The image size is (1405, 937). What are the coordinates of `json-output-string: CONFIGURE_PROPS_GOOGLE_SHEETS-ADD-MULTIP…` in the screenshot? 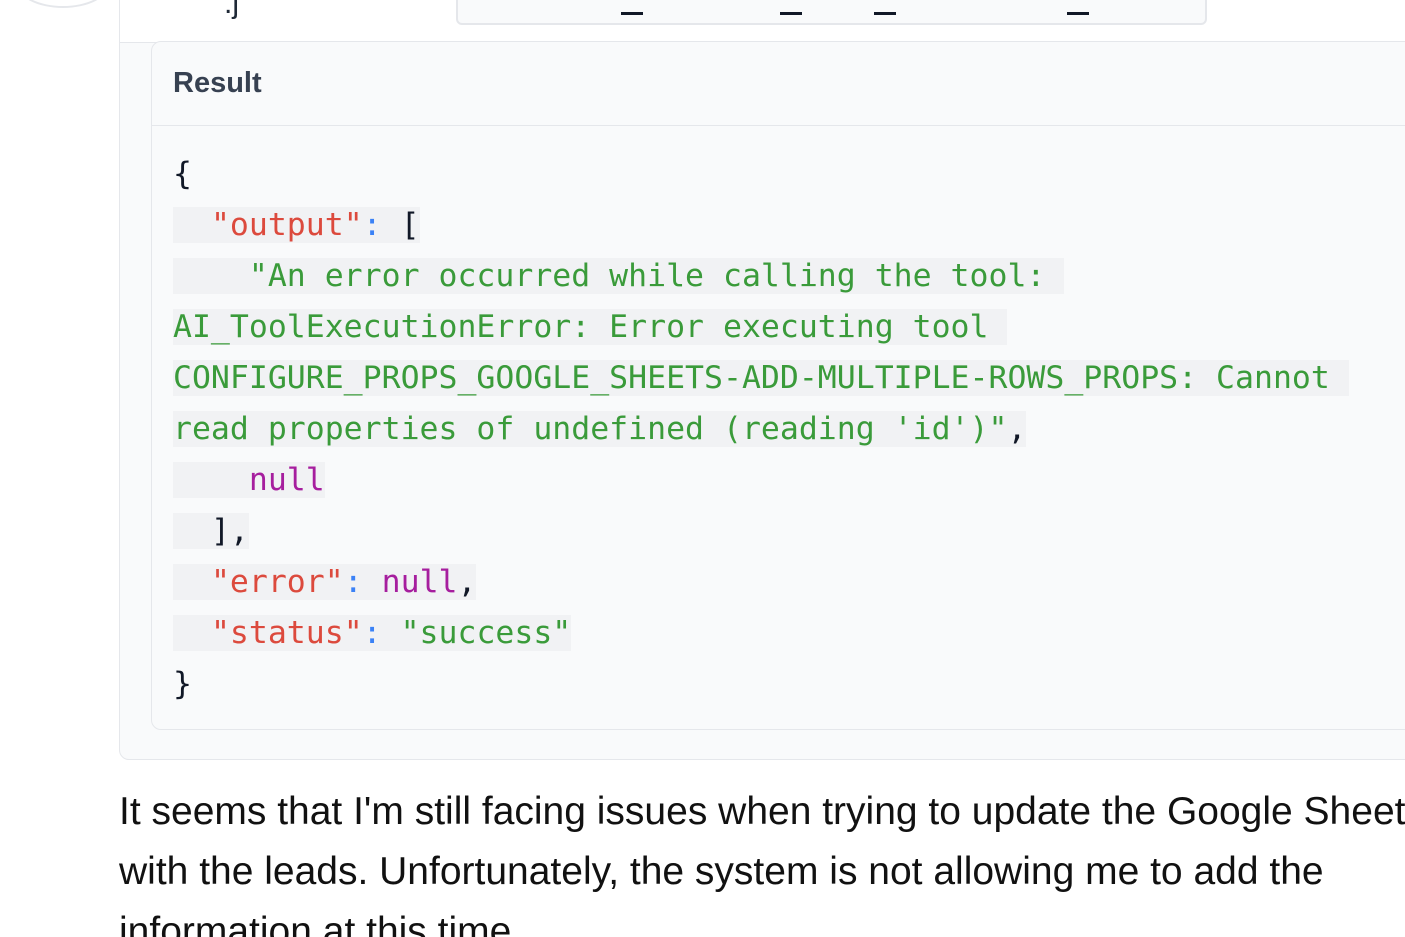 It's located at (751, 378).